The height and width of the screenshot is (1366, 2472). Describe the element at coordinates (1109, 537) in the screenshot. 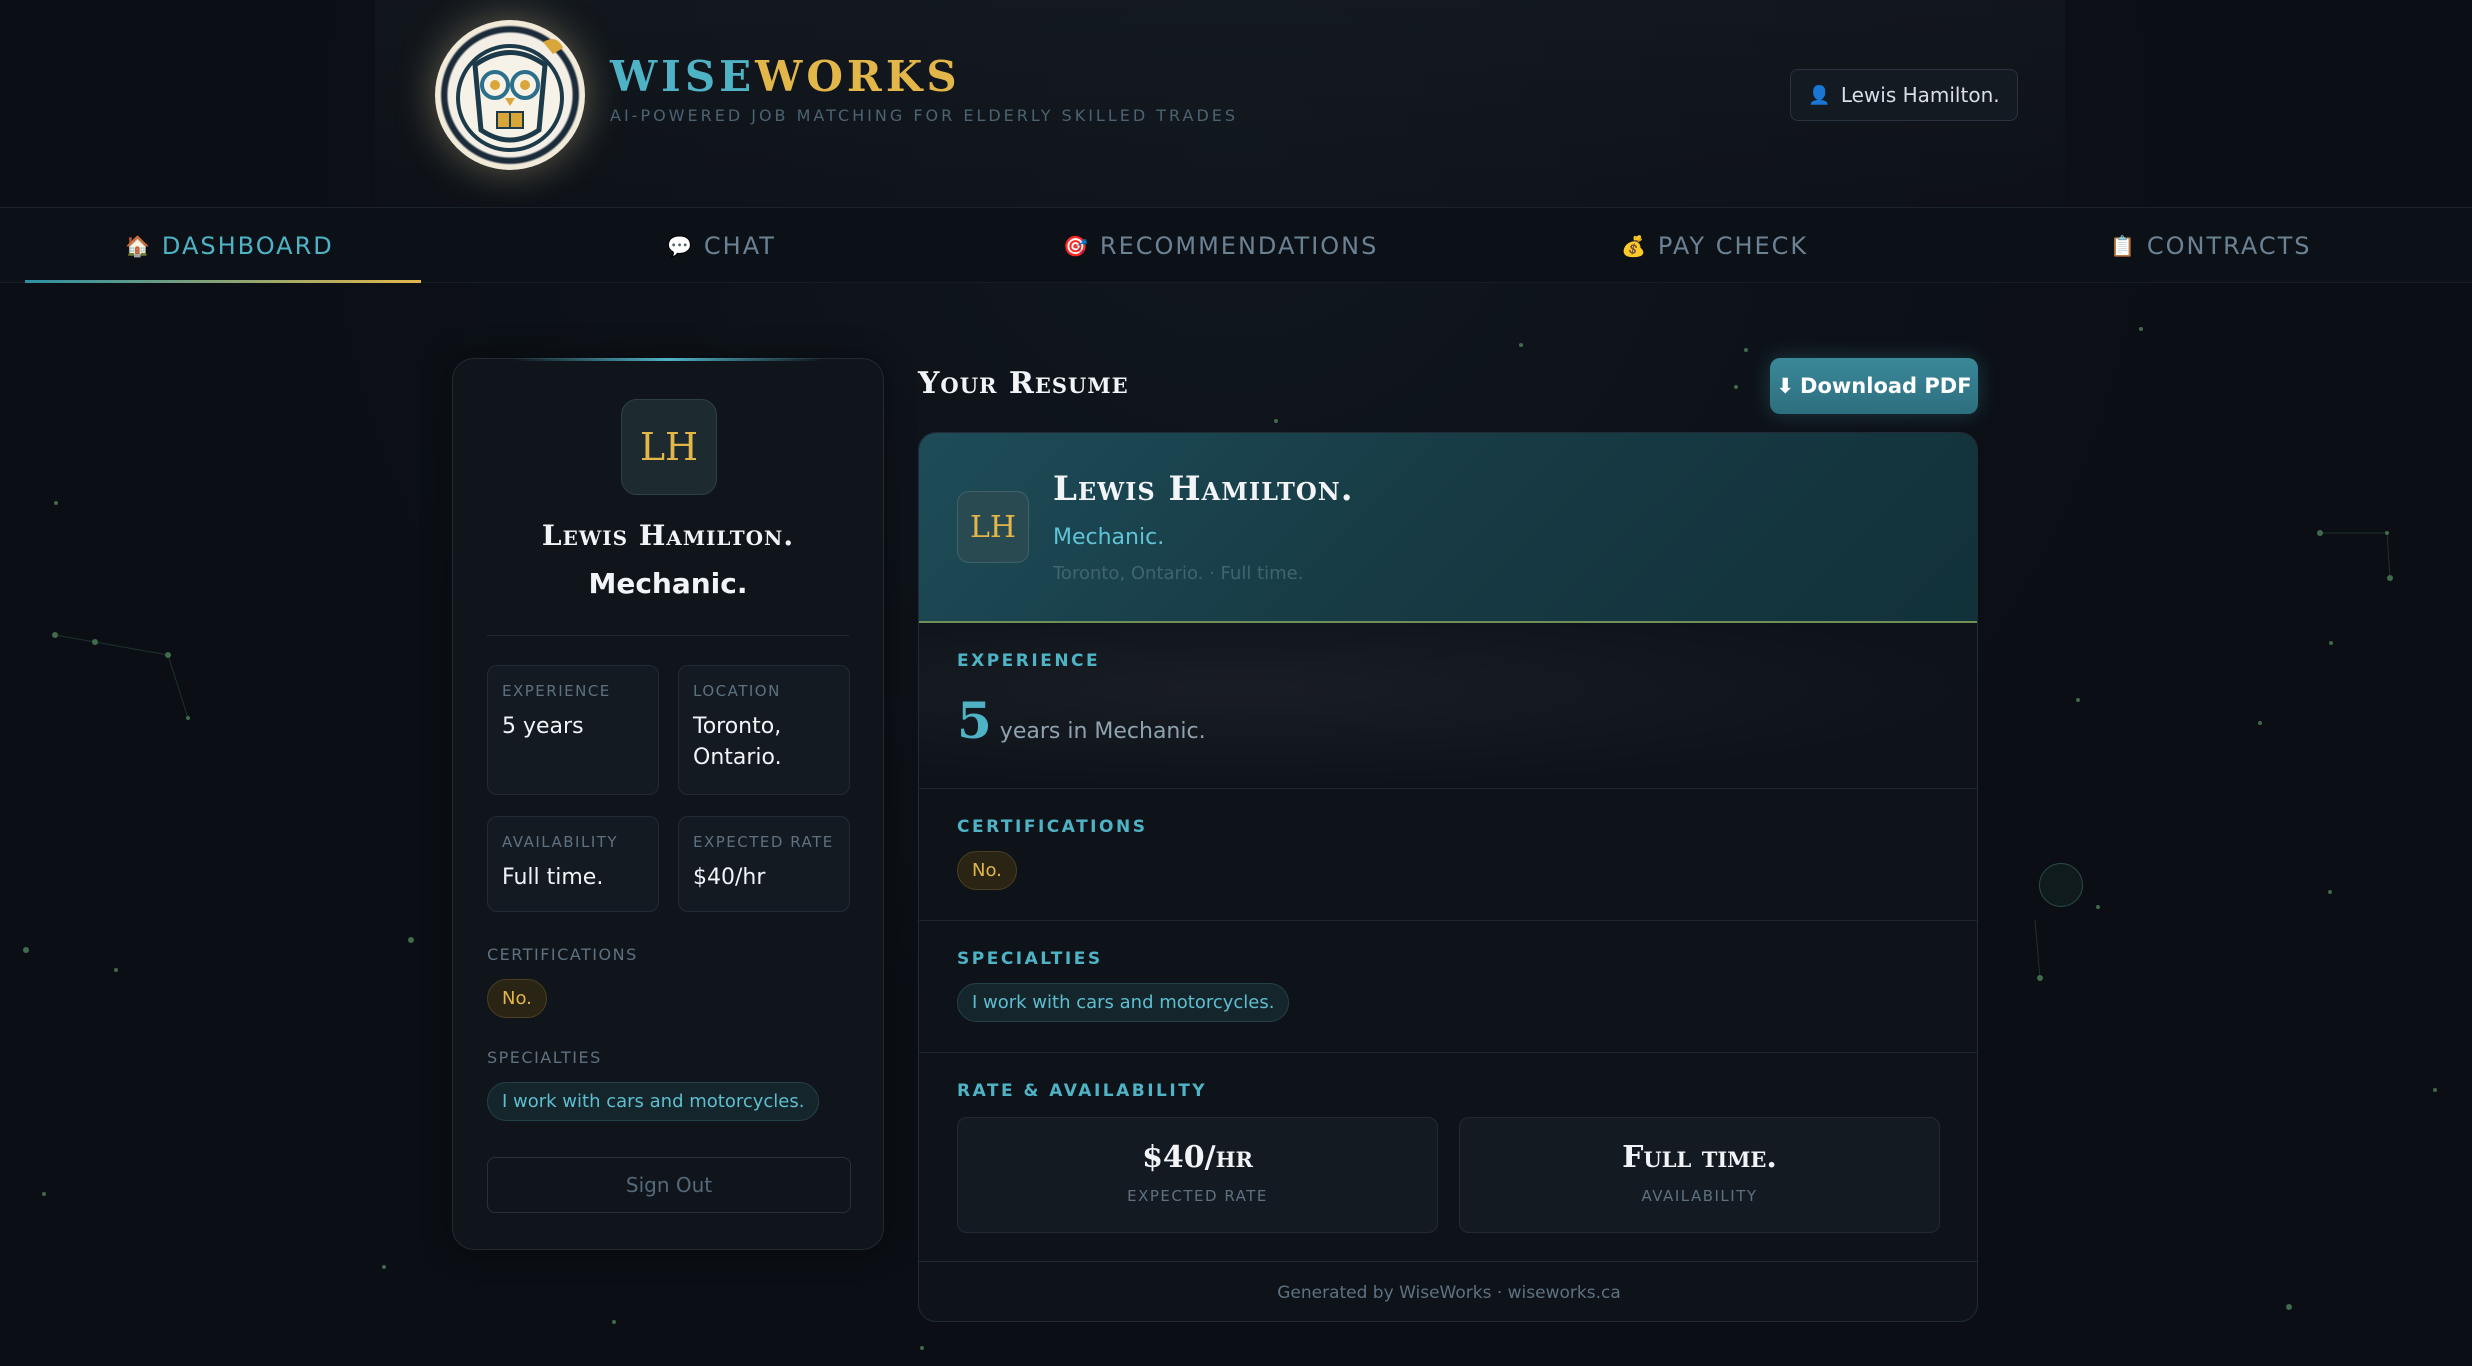

I see `resume-role: Mechanic.` at that location.